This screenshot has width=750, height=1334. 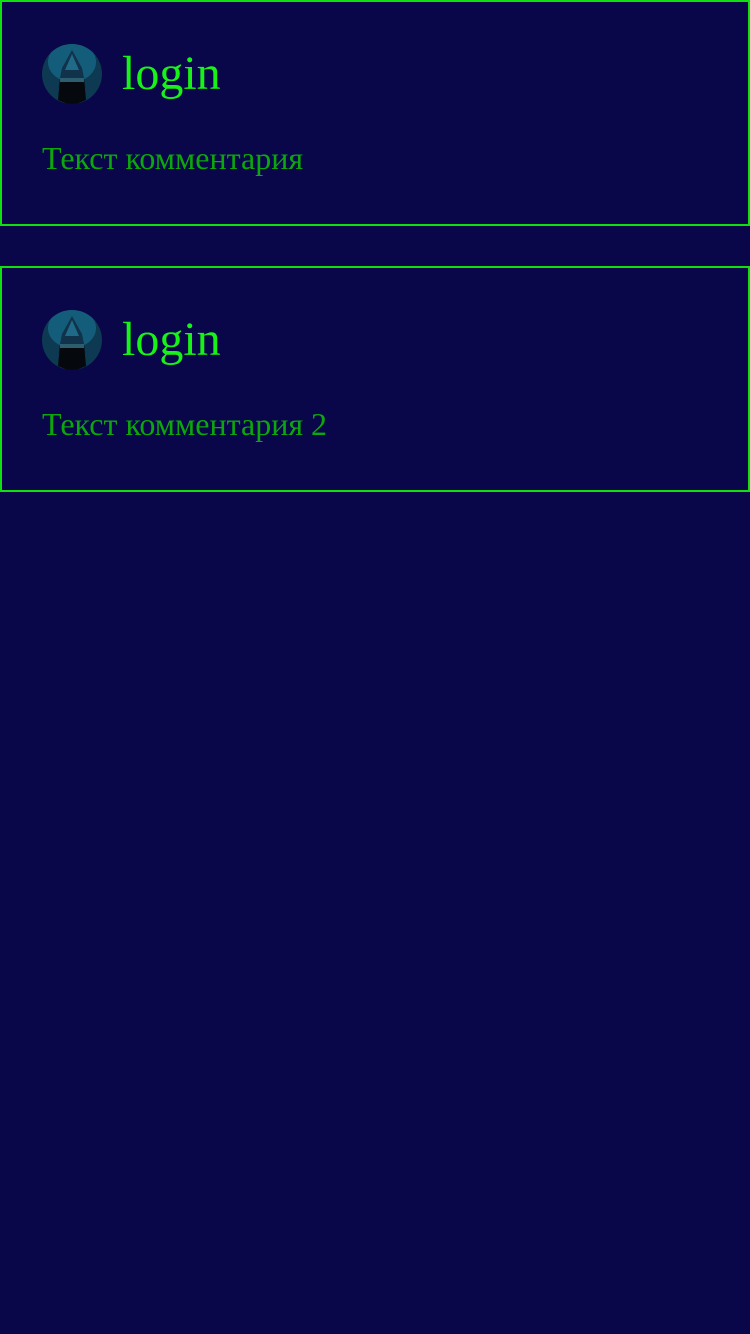 I want to click on comment-text: Текст комментария 2, so click(x=185, y=424).